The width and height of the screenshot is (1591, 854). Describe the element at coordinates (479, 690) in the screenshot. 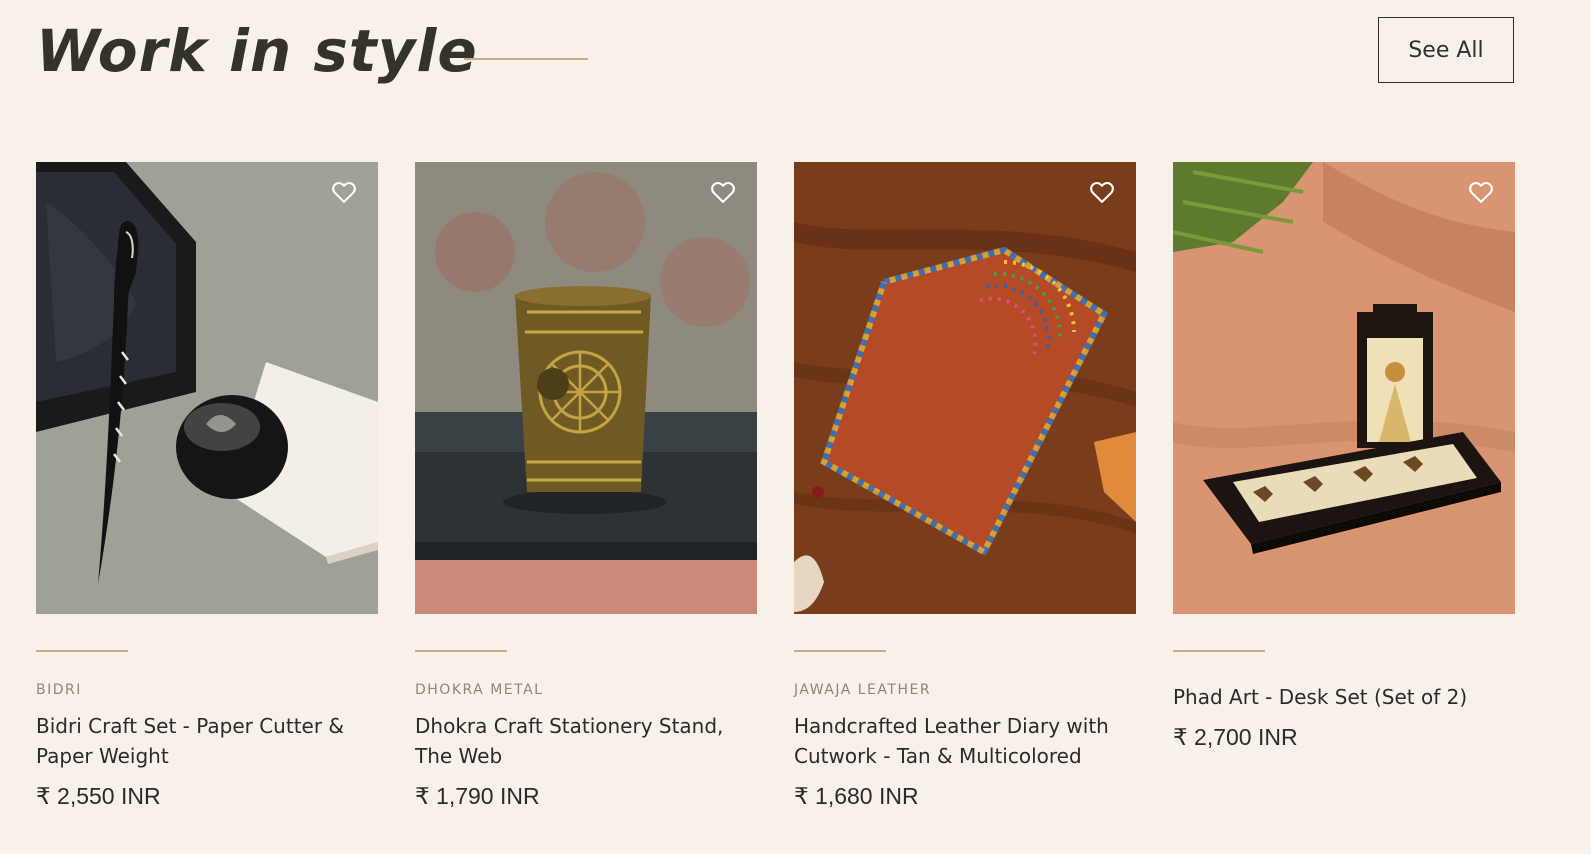

I see `product-vendor: DHOKRA METAL` at that location.